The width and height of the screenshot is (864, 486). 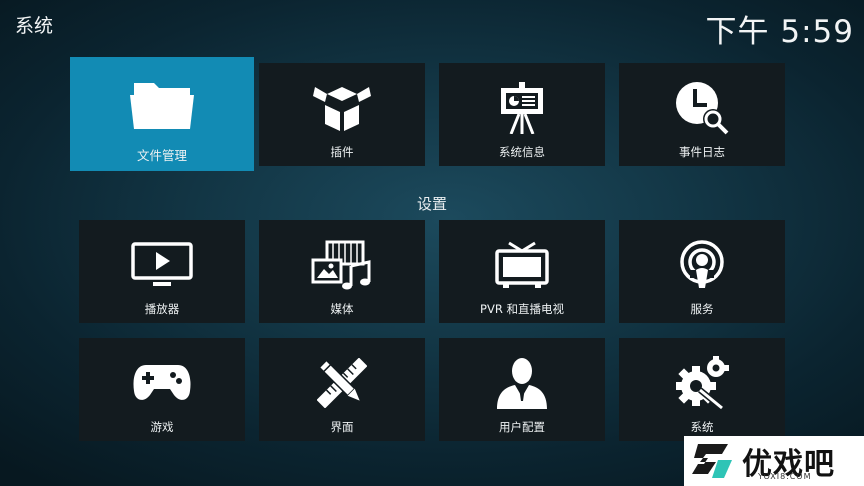 I want to click on watermark: 优戏吧 YOXI8.COM, so click(x=774, y=461).